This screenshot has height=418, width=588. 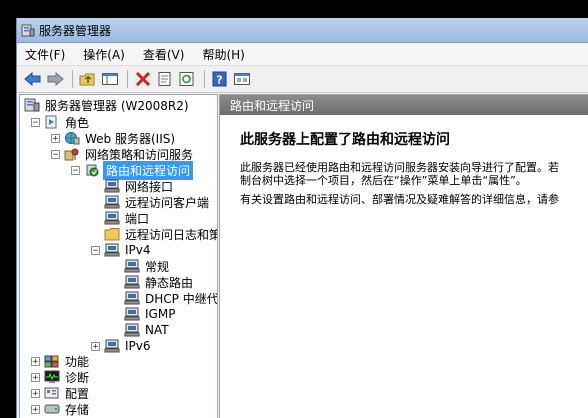 I want to click on features-icon, so click(x=51, y=361).